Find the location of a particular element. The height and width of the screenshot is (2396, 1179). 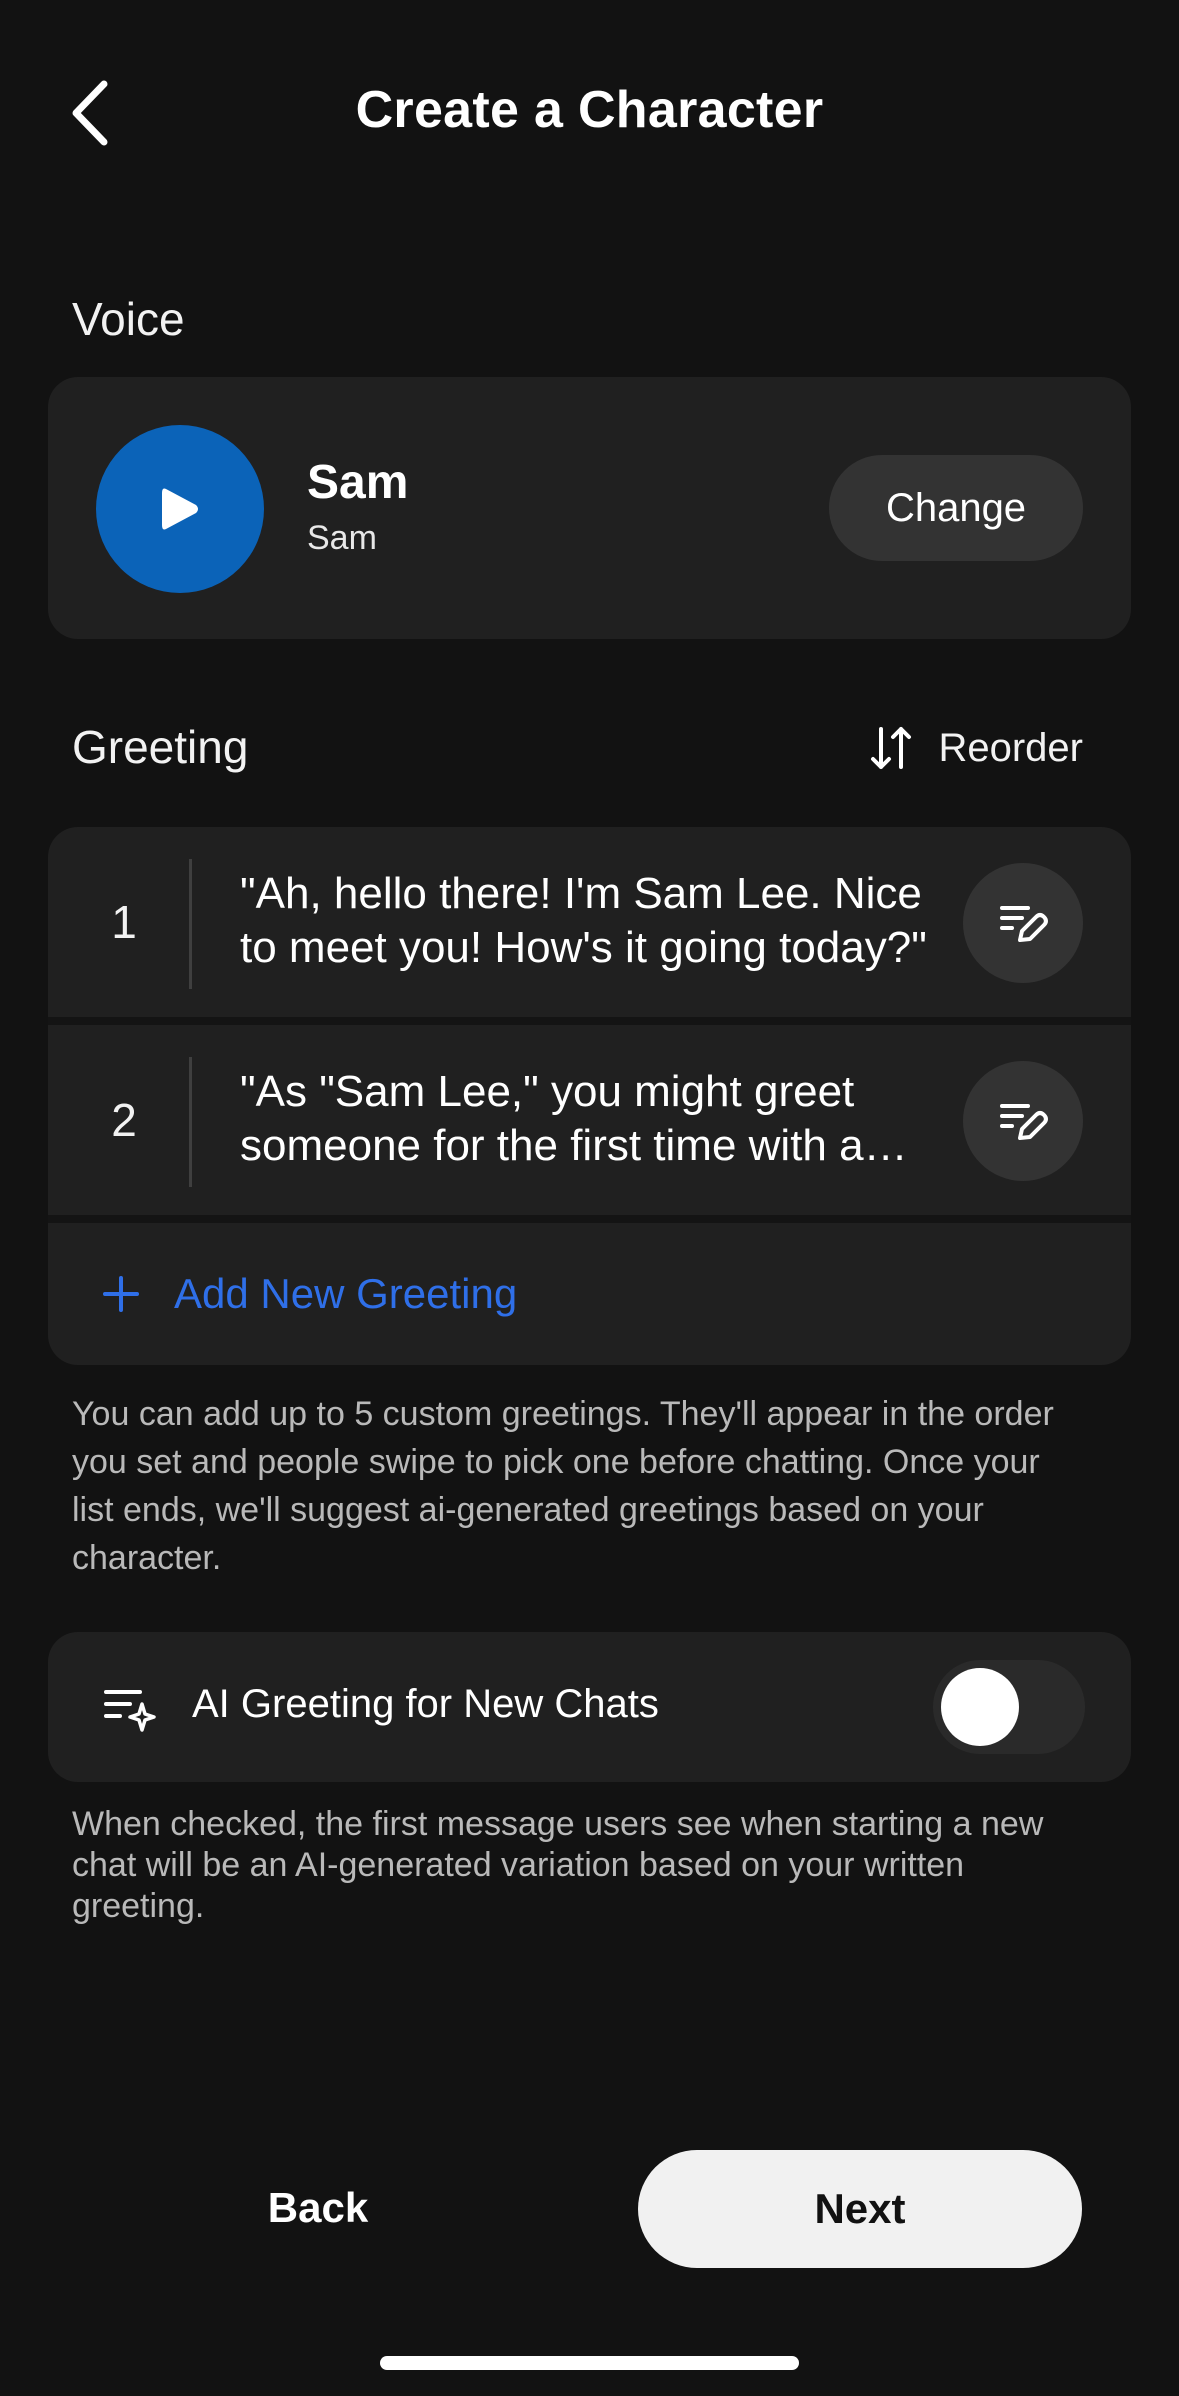

back-button: Back is located at coordinates (318, 2208).